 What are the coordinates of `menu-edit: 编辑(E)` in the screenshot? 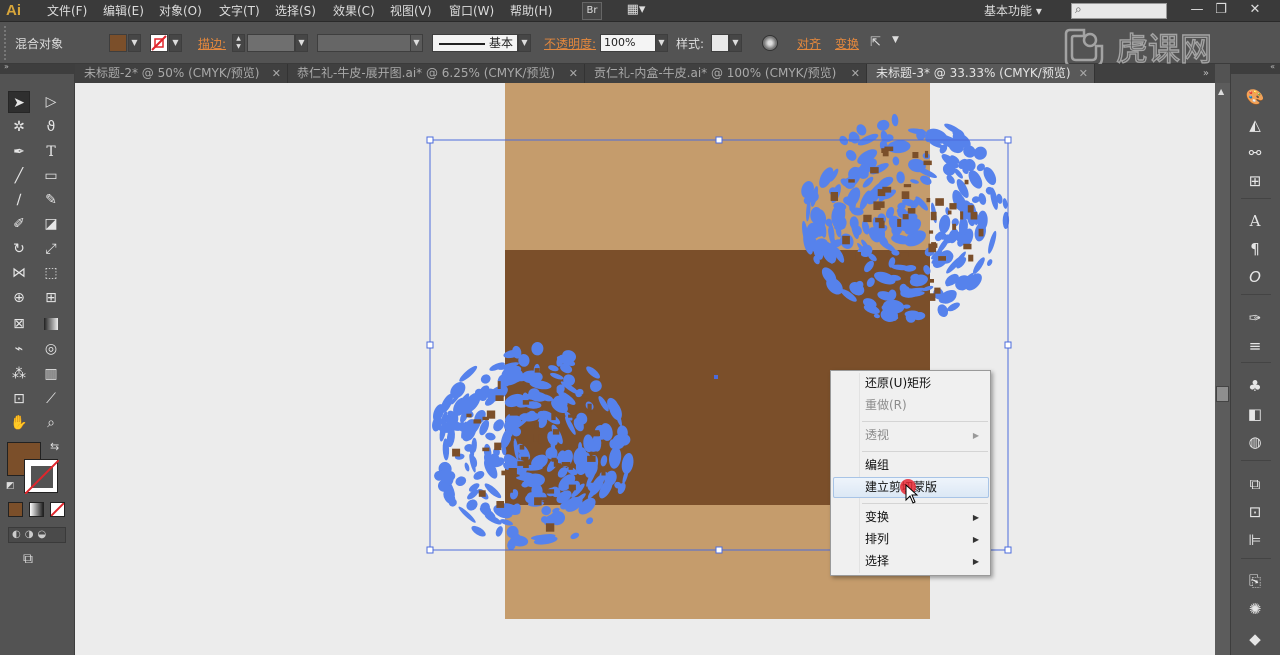 It's located at (123, 11).